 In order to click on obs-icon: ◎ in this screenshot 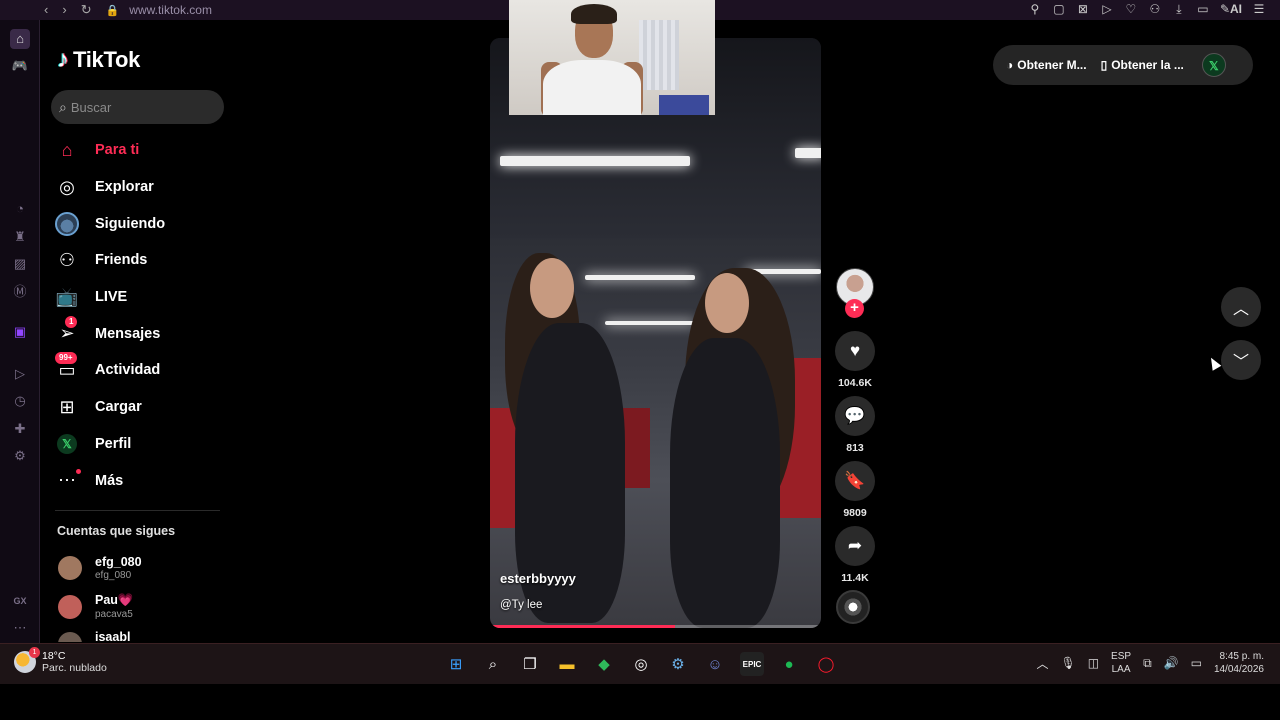, I will do `click(641, 664)`.